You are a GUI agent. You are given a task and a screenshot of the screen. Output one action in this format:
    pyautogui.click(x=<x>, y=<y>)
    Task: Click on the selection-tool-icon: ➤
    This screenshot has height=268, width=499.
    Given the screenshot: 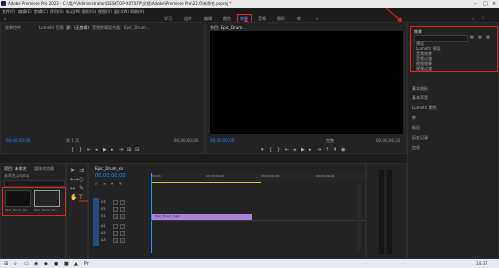 What is the action you would take?
    pyautogui.click(x=72, y=170)
    